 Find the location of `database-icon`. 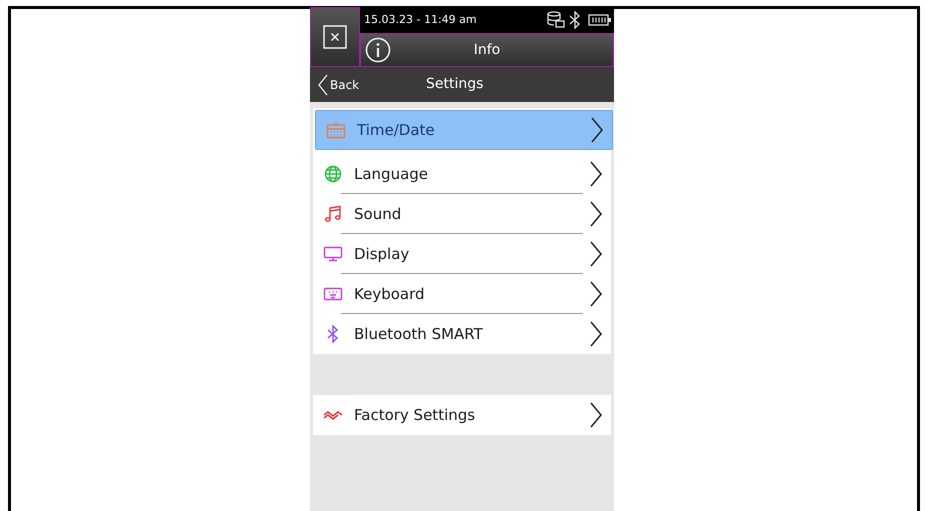

database-icon is located at coordinates (556, 20).